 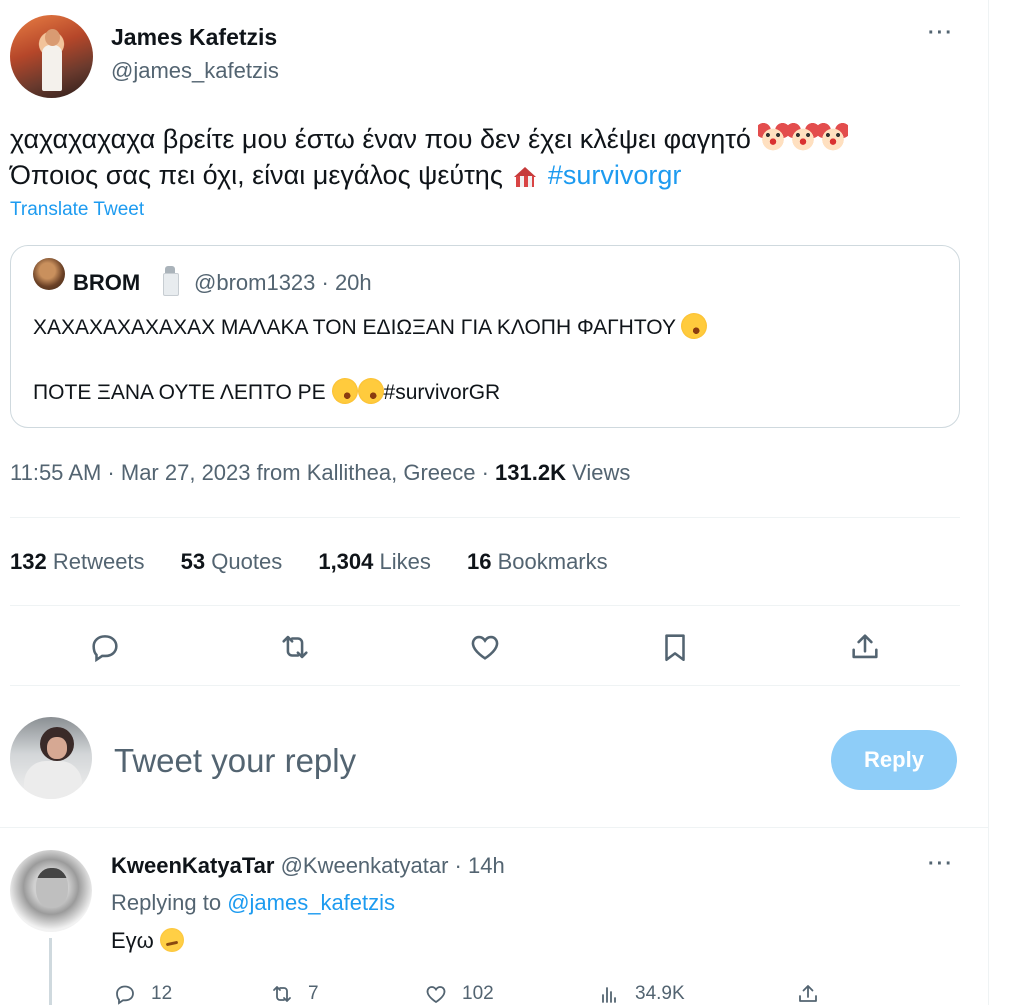 I want to click on column-border, so click(x=988, y=502).